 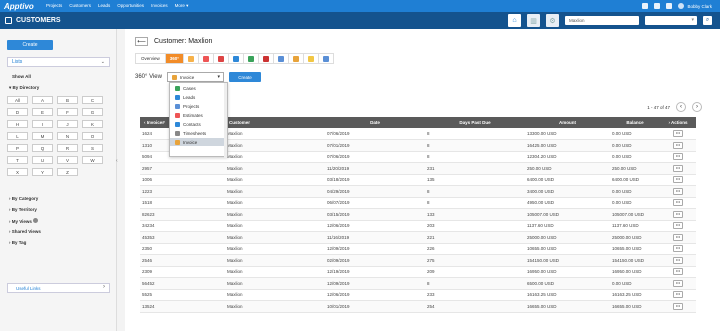 I want to click on dropdown-item-contacts: Contacts, so click(x=198, y=124).